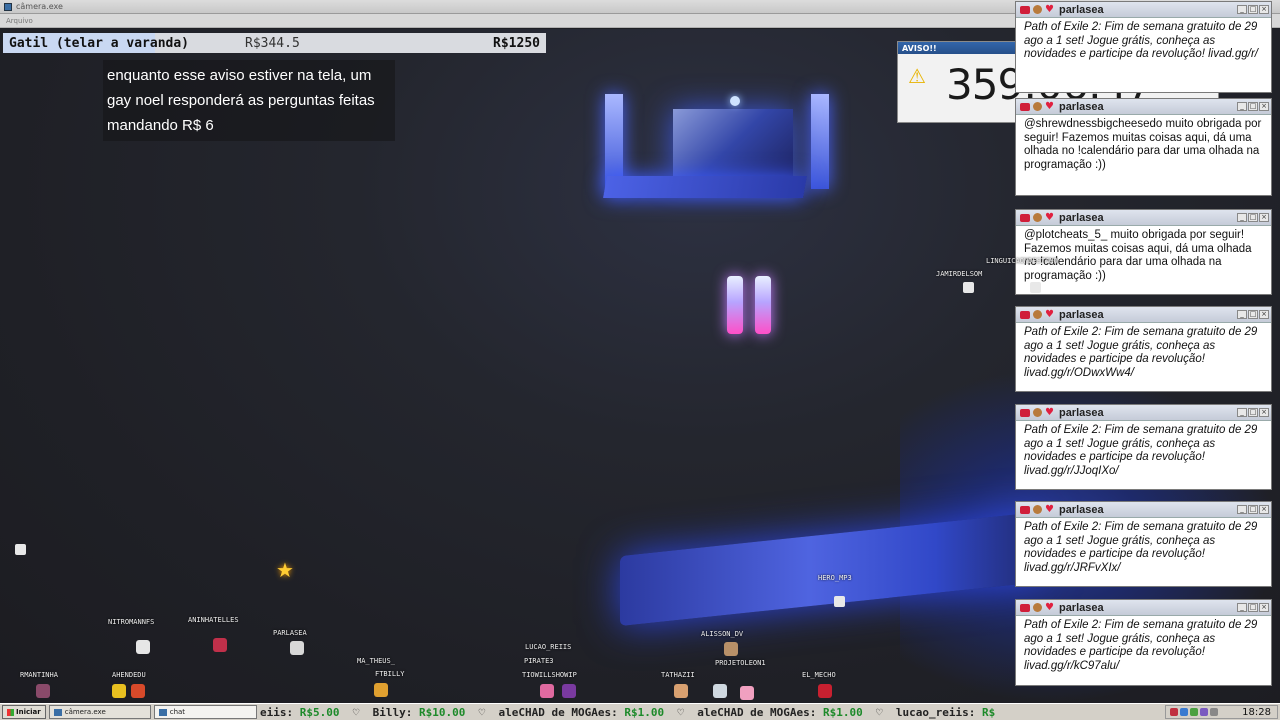  Describe the element at coordinates (28, 712) in the screenshot. I see `start-label: Iniciar` at that location.